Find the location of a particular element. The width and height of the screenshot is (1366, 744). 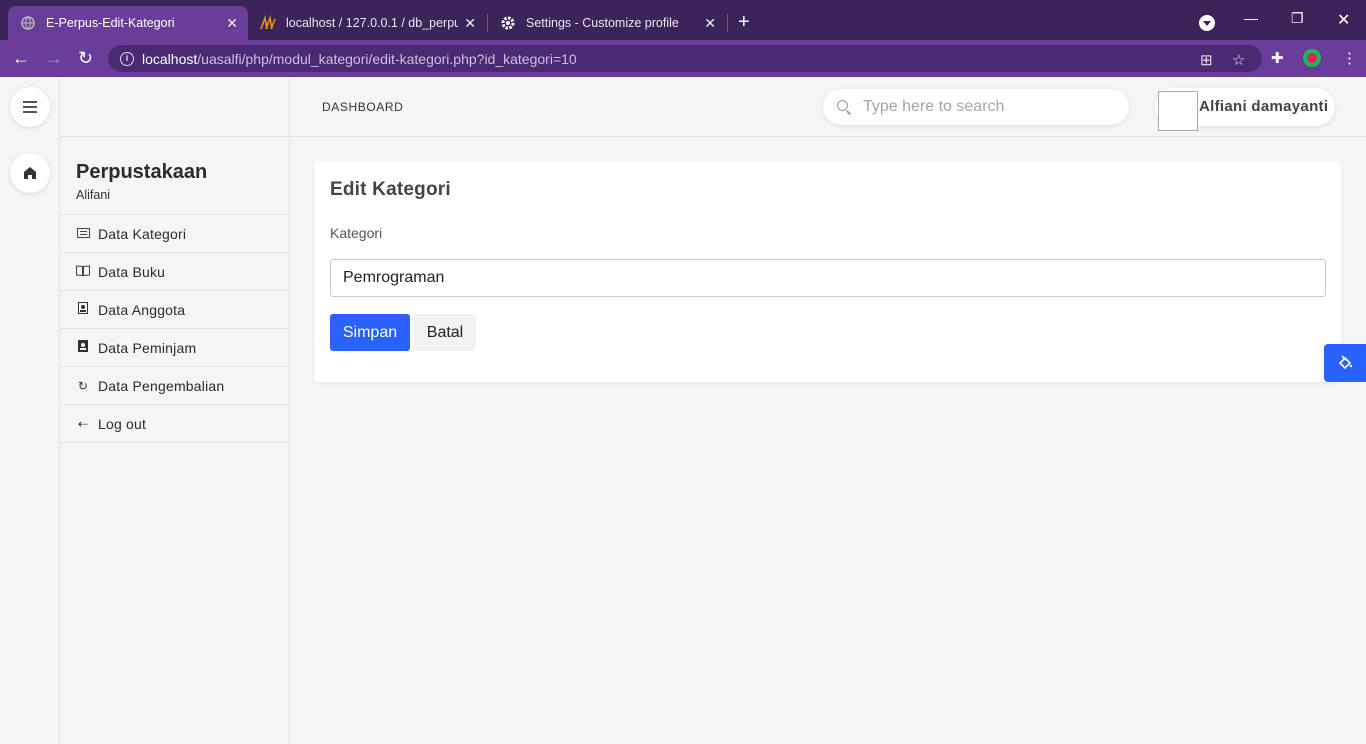

hamburger-menu-icon is located at coordinates (30, 107).